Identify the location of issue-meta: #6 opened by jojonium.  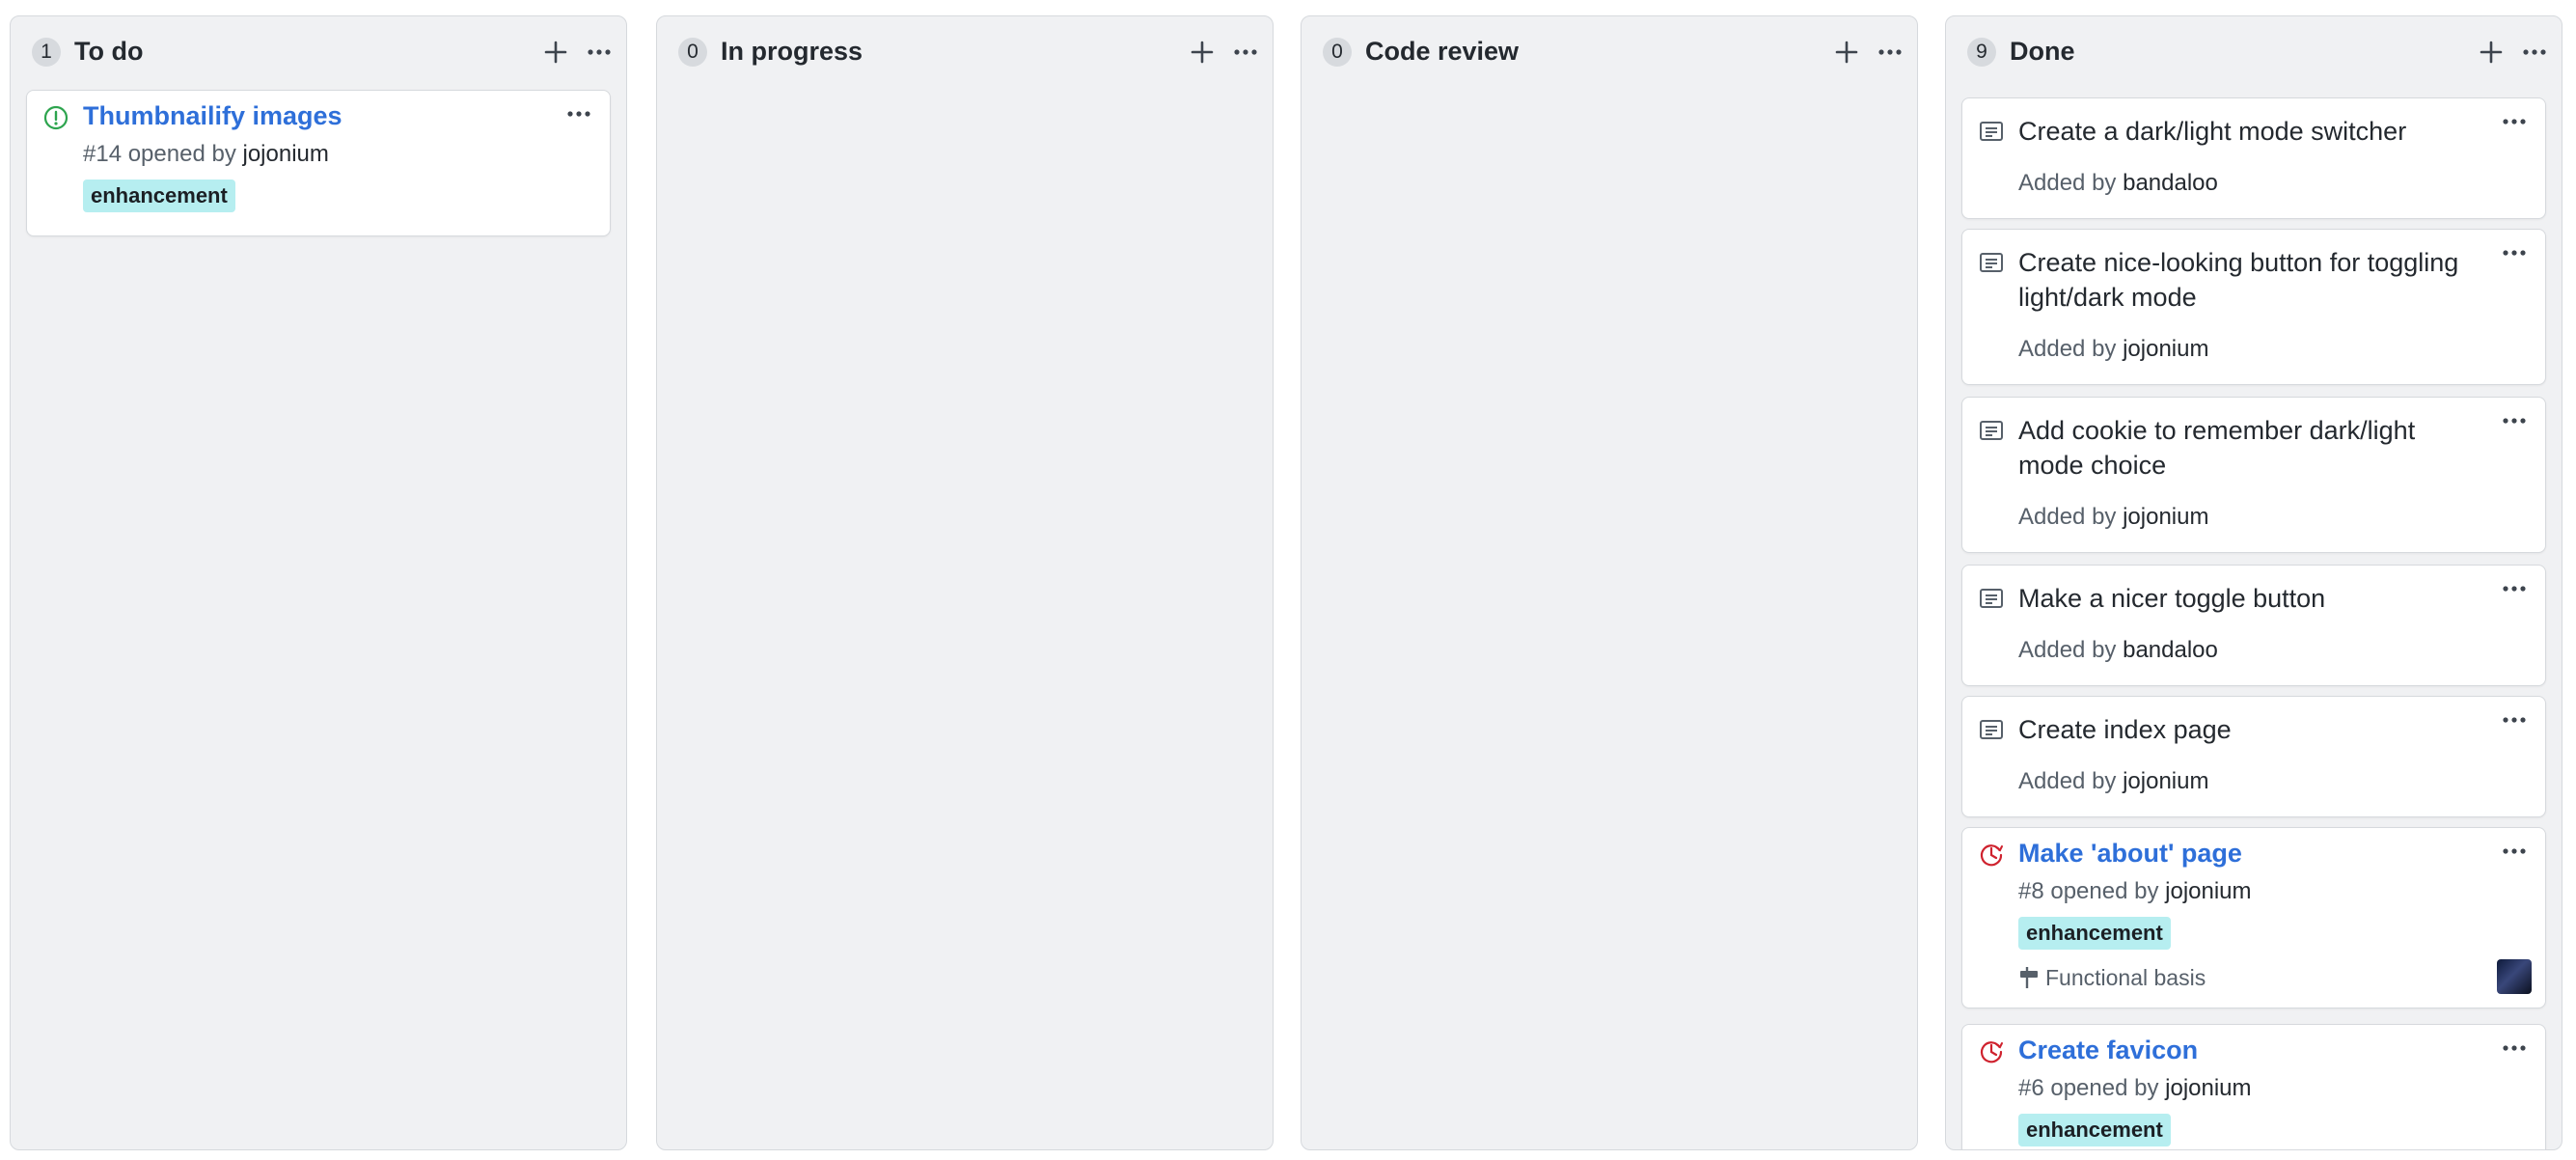
(2135, 1088).